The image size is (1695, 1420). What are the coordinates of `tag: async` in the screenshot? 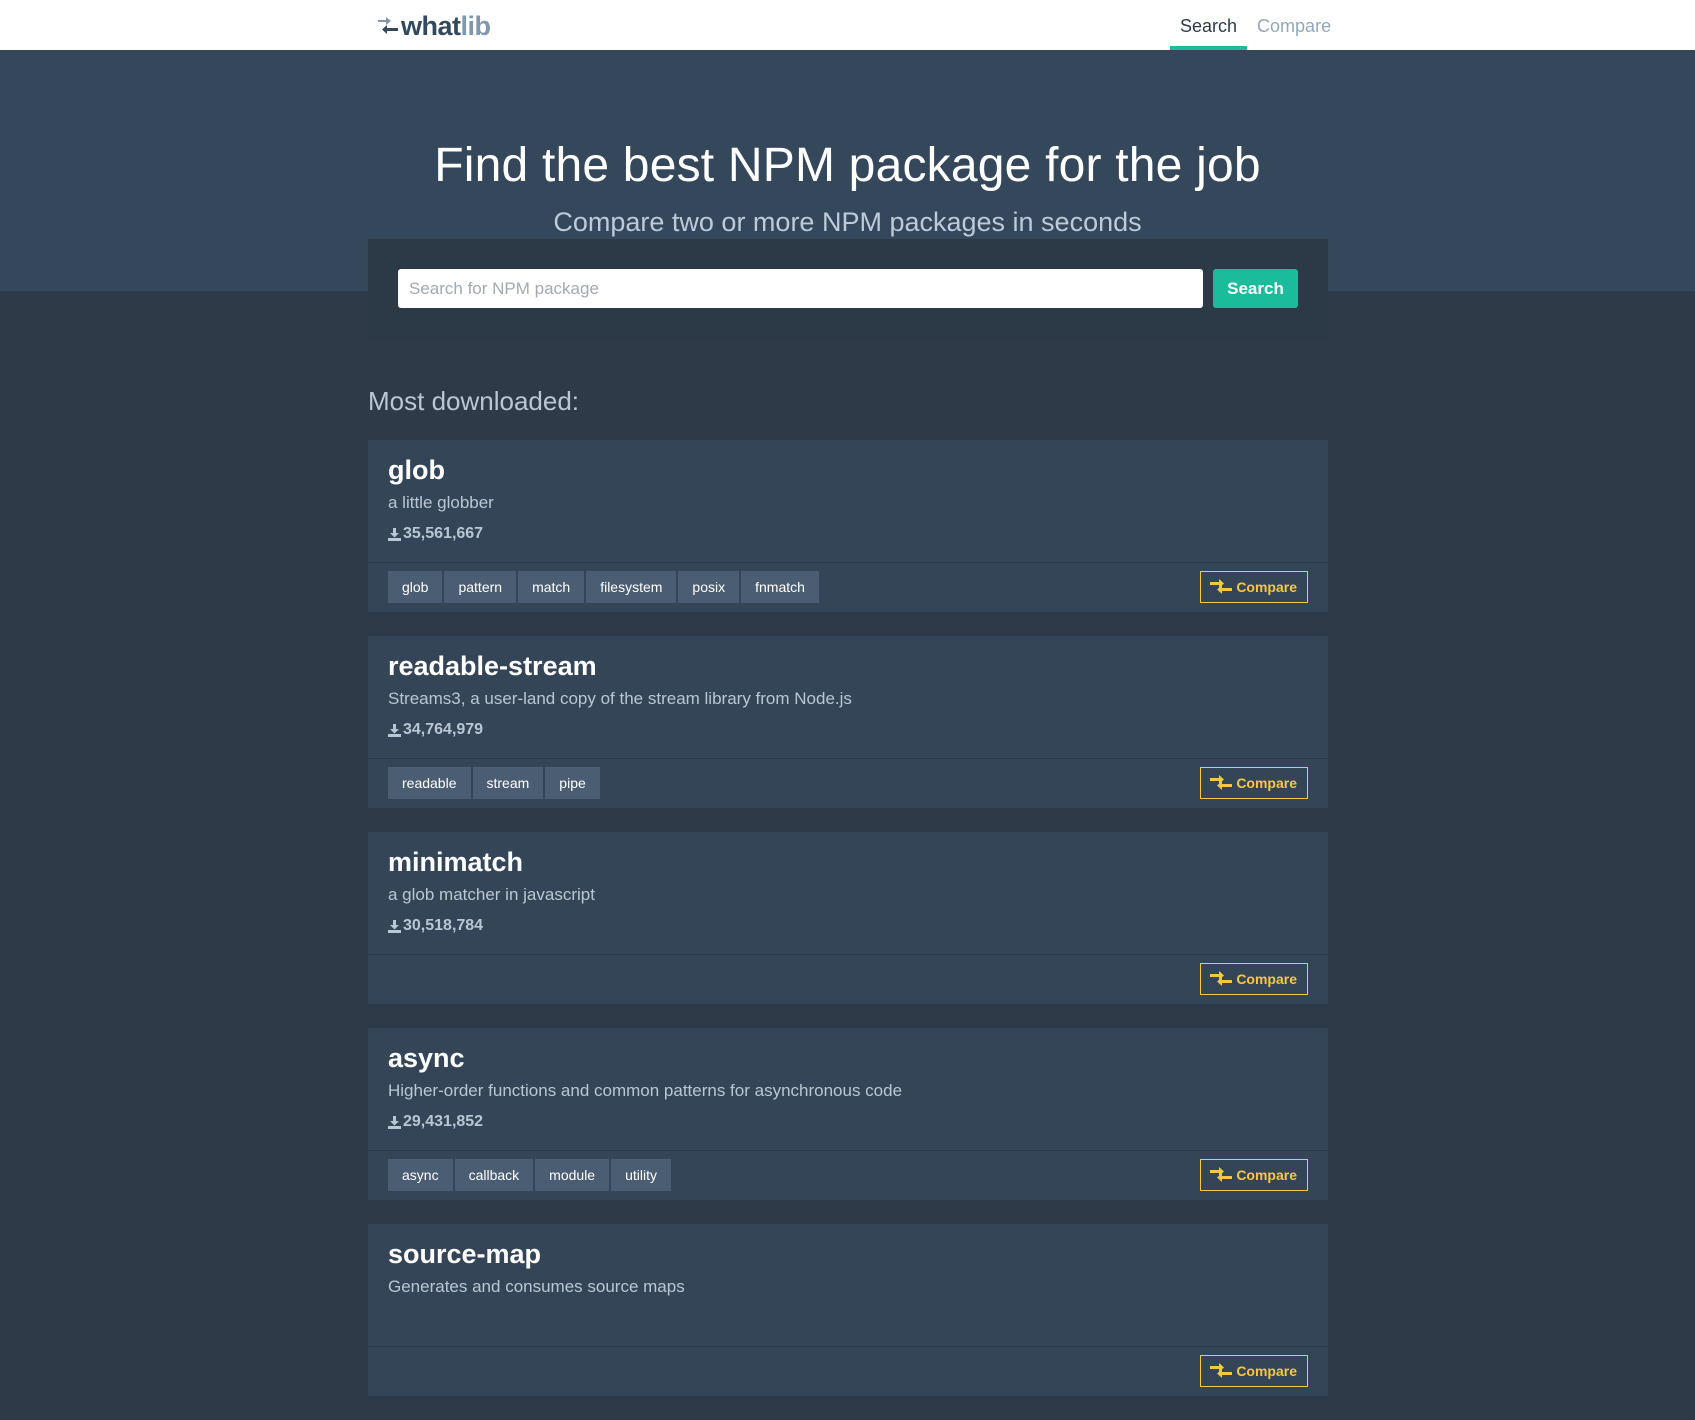 It's located at (420, 1175).